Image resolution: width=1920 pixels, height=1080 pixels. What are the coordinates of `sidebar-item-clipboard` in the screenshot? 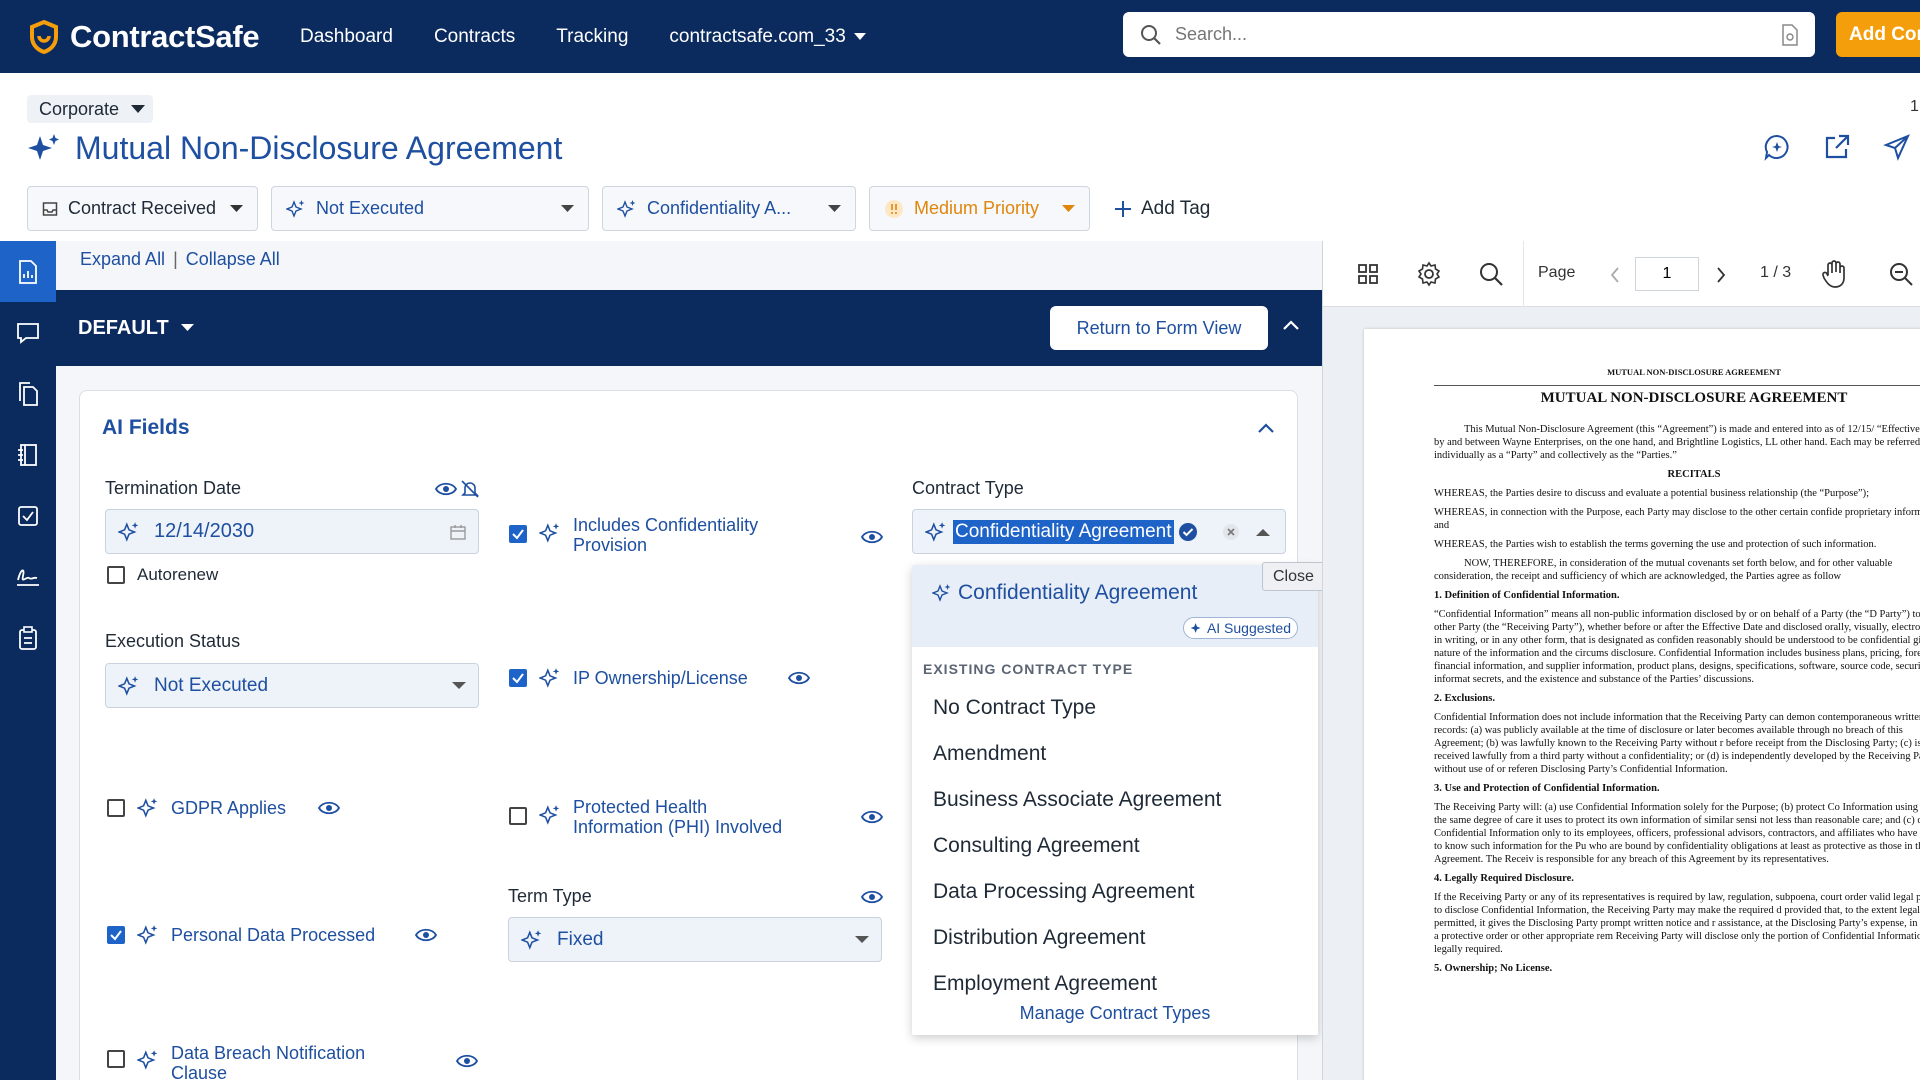 It's located at (28, 637).